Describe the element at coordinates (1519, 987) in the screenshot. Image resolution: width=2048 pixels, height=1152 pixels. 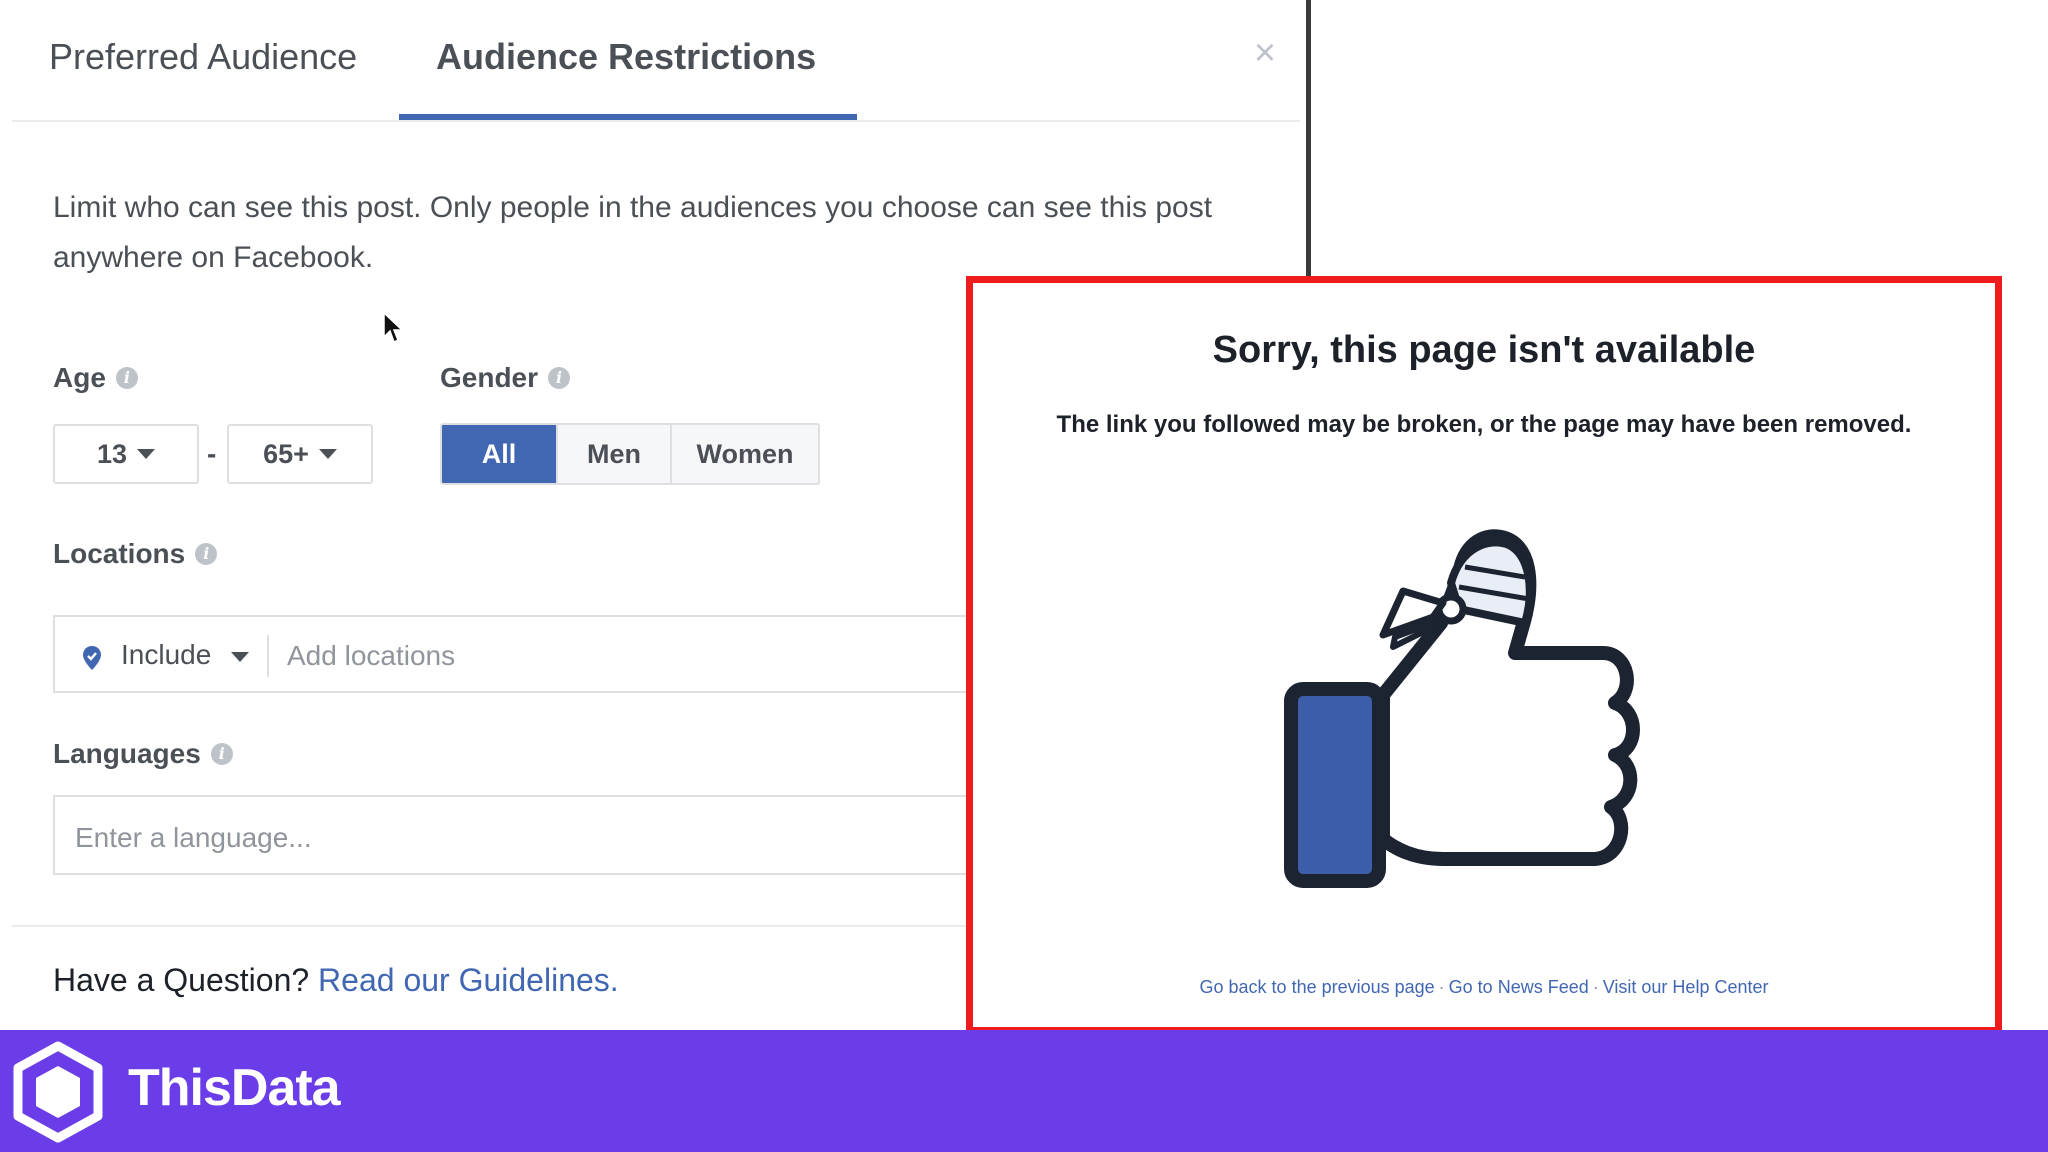
I see `link-news-feed: Go to News Feed` at that location.